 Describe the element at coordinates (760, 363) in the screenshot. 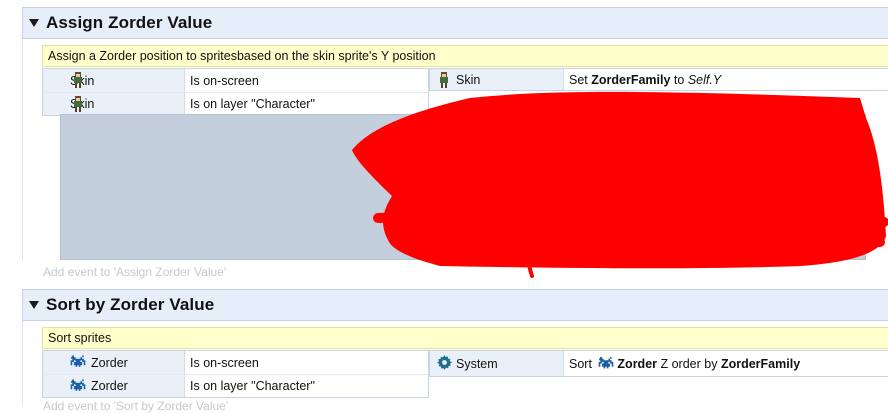

I see `action-value: ZorderFamily` at that location.